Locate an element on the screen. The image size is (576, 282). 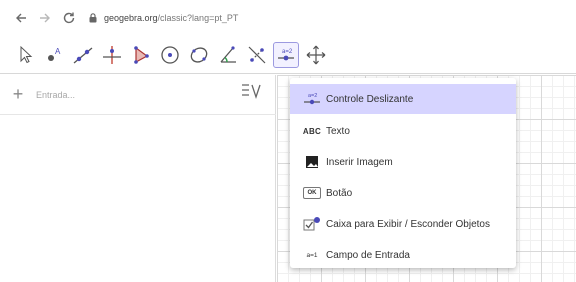
point-tool: A is located at coordinates (54, 55).